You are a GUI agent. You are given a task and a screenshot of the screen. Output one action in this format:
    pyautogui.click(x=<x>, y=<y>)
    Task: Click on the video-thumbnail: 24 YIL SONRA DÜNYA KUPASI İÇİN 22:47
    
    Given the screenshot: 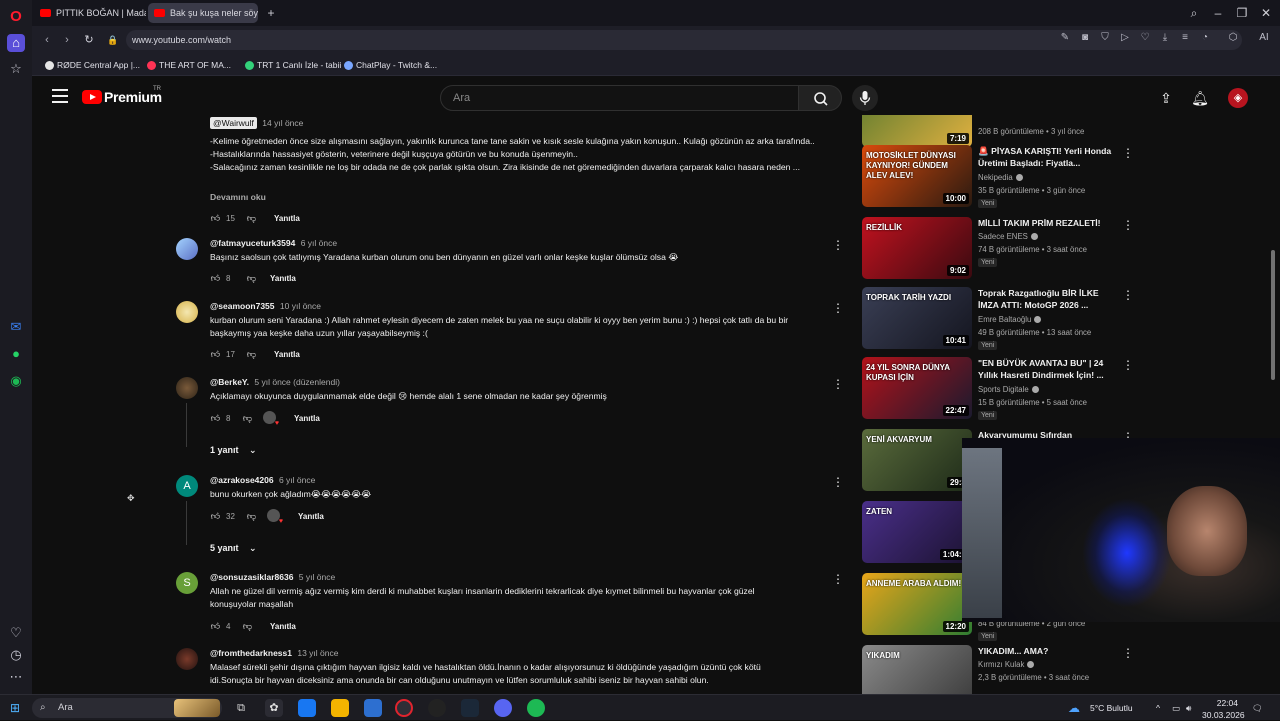 What is the action you would take?
    pyautogui.click(x=917, y=388)
    